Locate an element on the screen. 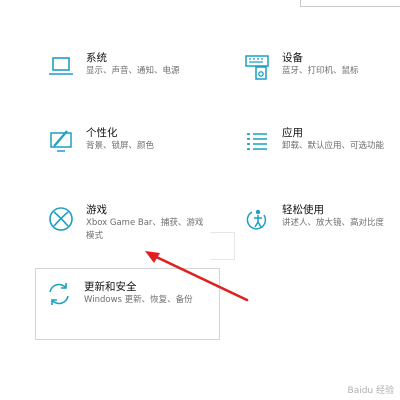 This screenshot has height=400, width=400. tile-description: 背景、锁屏、颜色 is located at coordinates (120, 146).